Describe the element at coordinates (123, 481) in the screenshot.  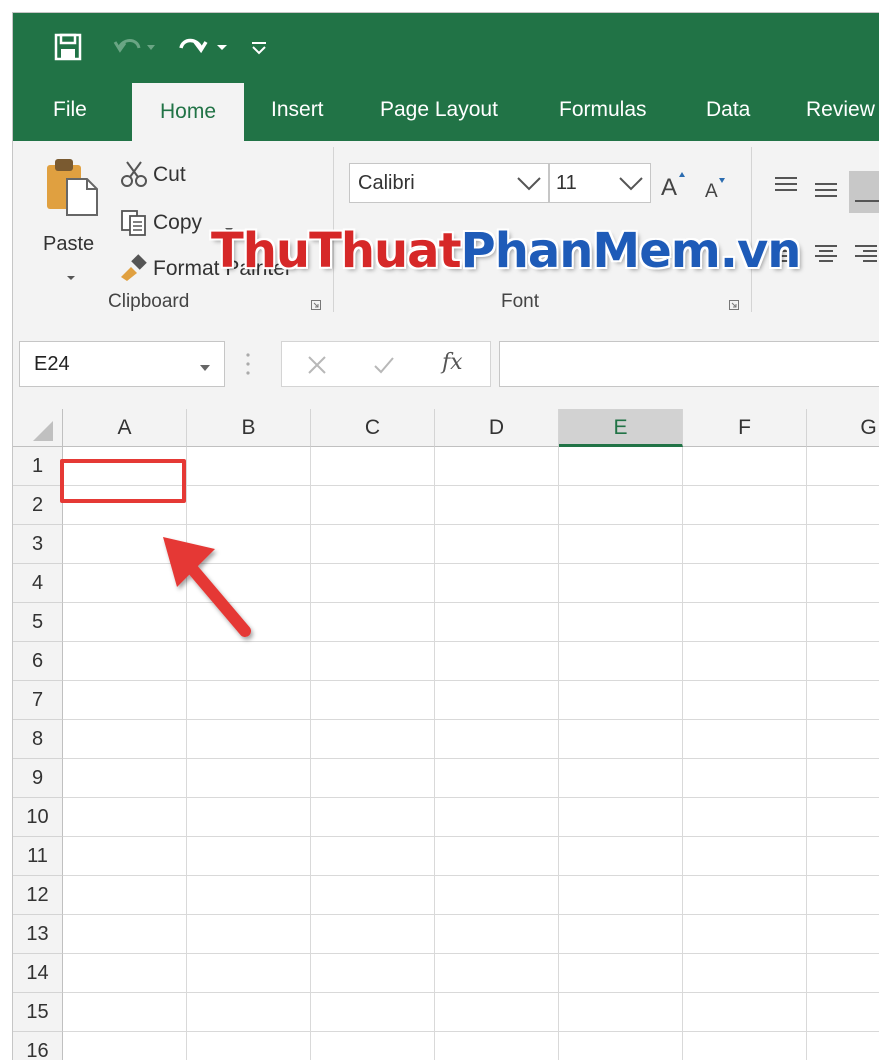
I see `highlighted-cell-a1` at that location.